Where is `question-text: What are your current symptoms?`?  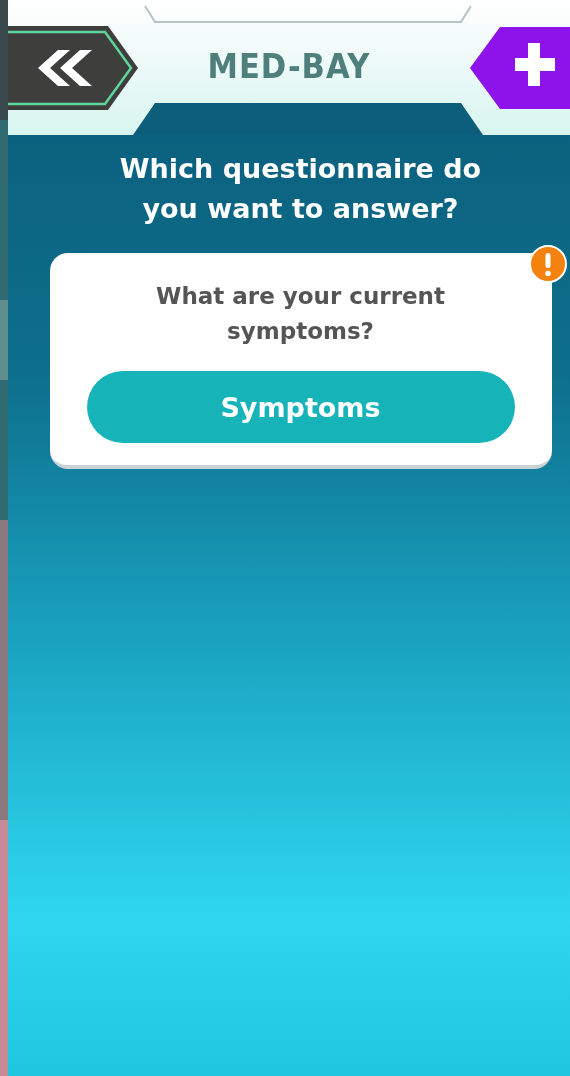
question-text: What are your current symptoms? is located at coordinates (300, 314).